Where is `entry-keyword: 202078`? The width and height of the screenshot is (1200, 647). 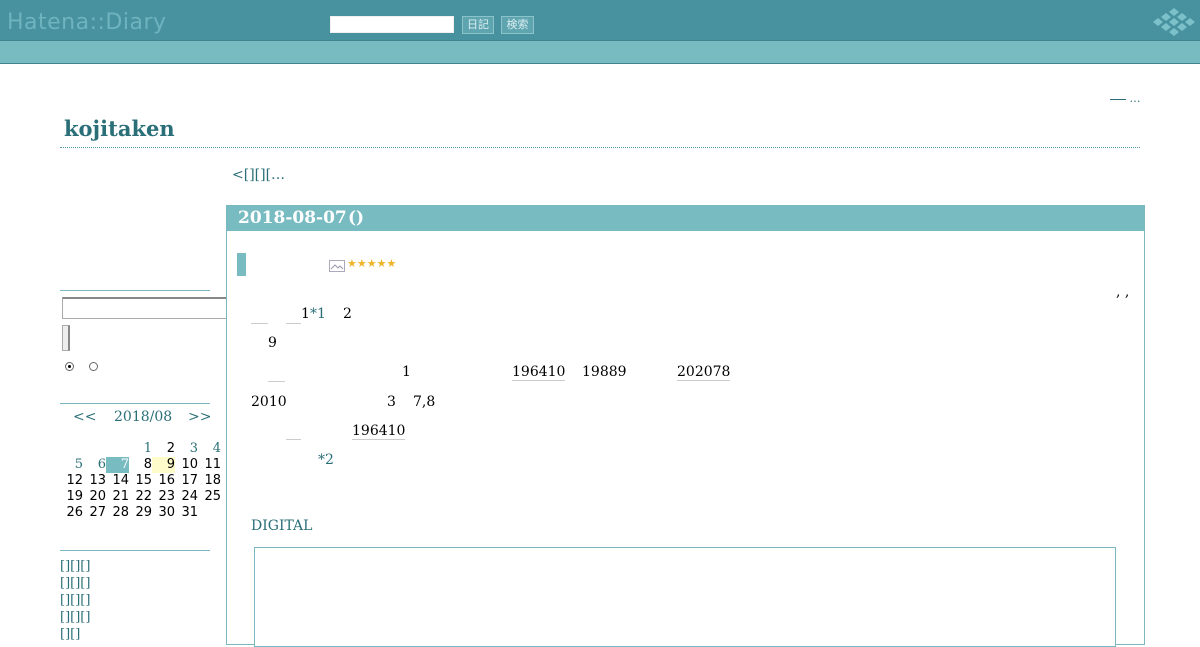 entry-keyword: 202078 is located at coordinates (704, 372).